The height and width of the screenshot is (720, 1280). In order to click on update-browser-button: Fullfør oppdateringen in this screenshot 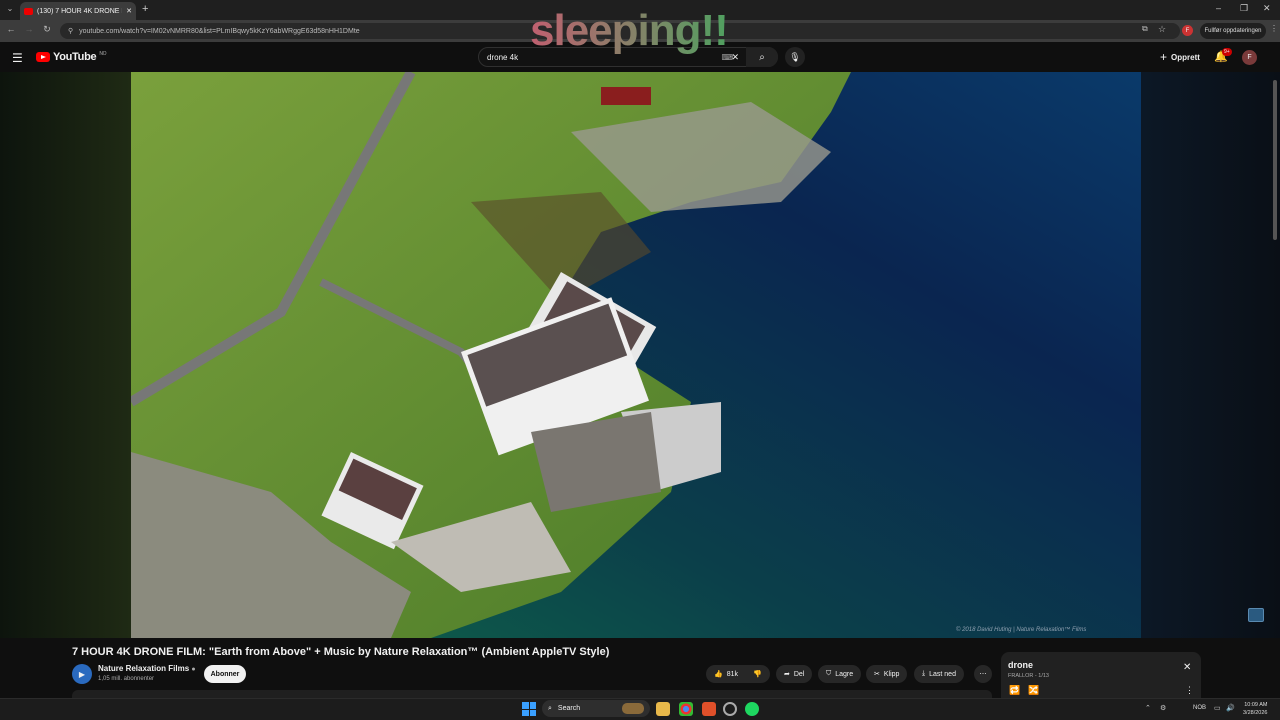, I will do `click(1233, 31)`.